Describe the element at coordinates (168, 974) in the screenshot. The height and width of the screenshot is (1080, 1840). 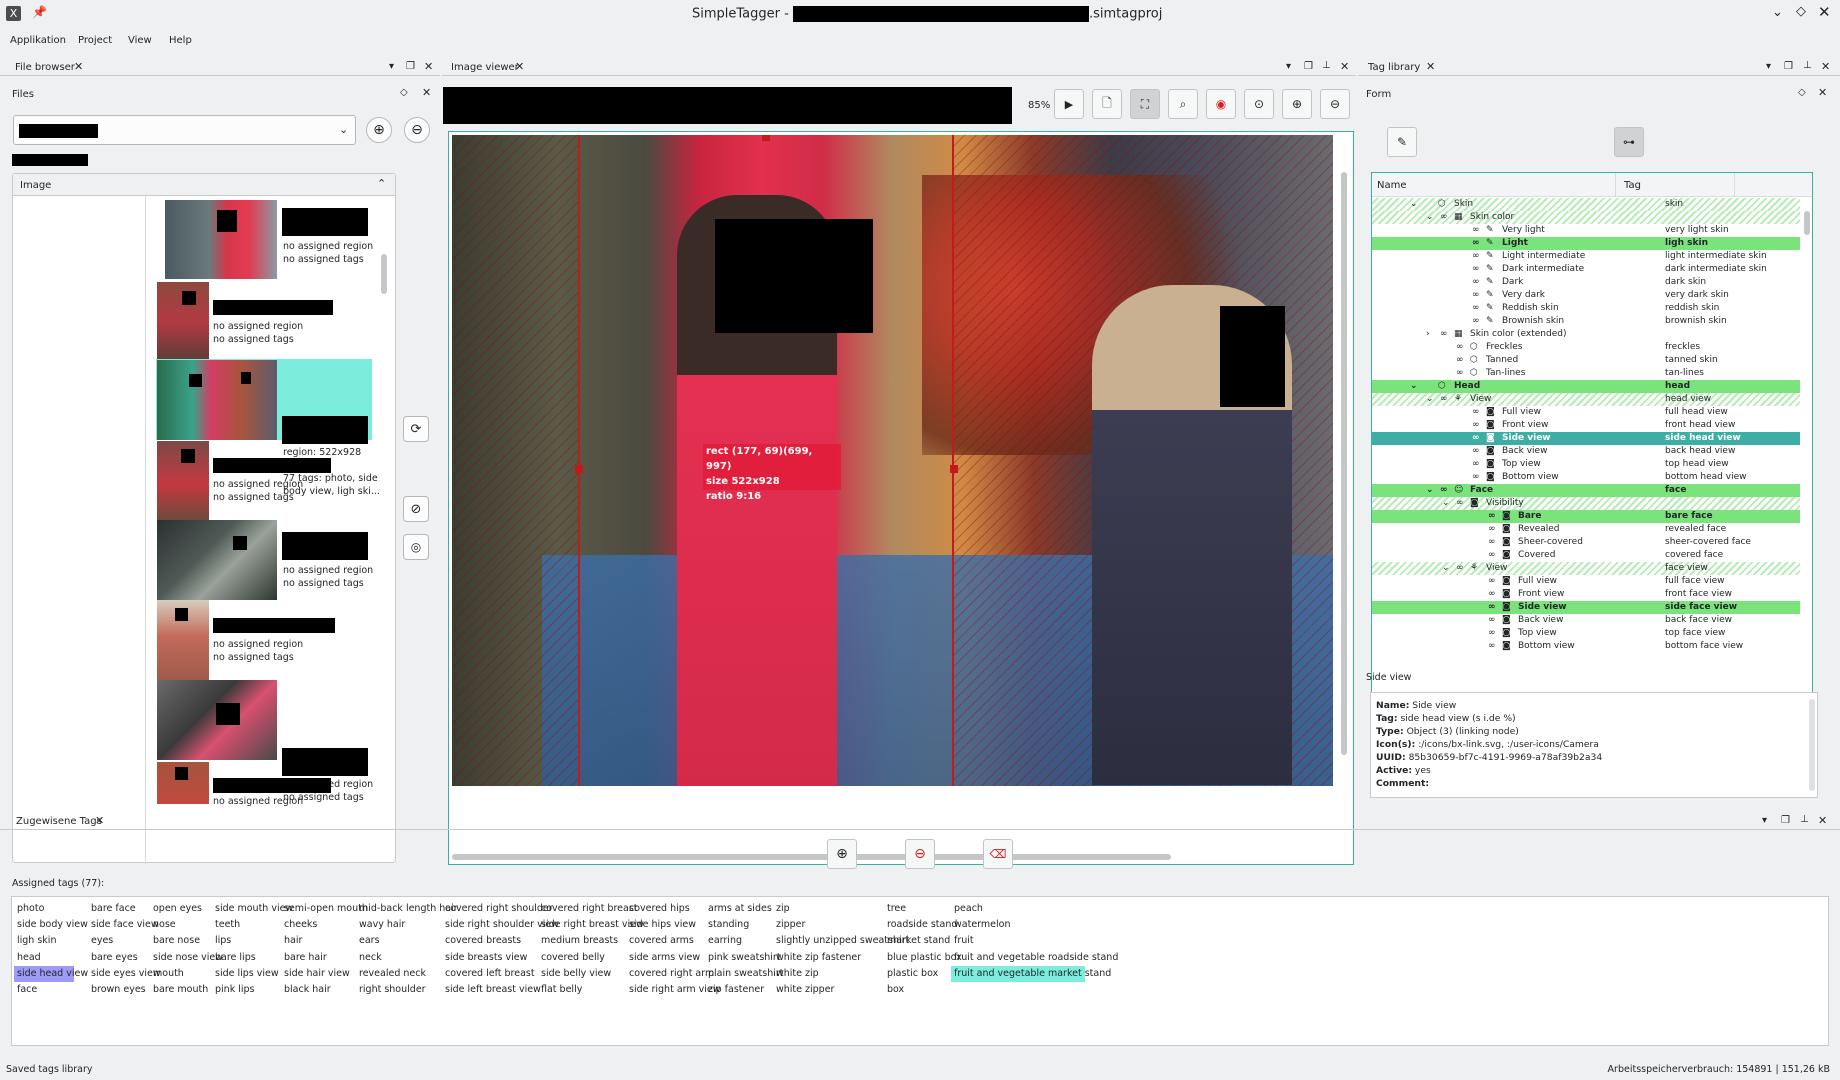
I see `assigned-tag: mouth` at that location.